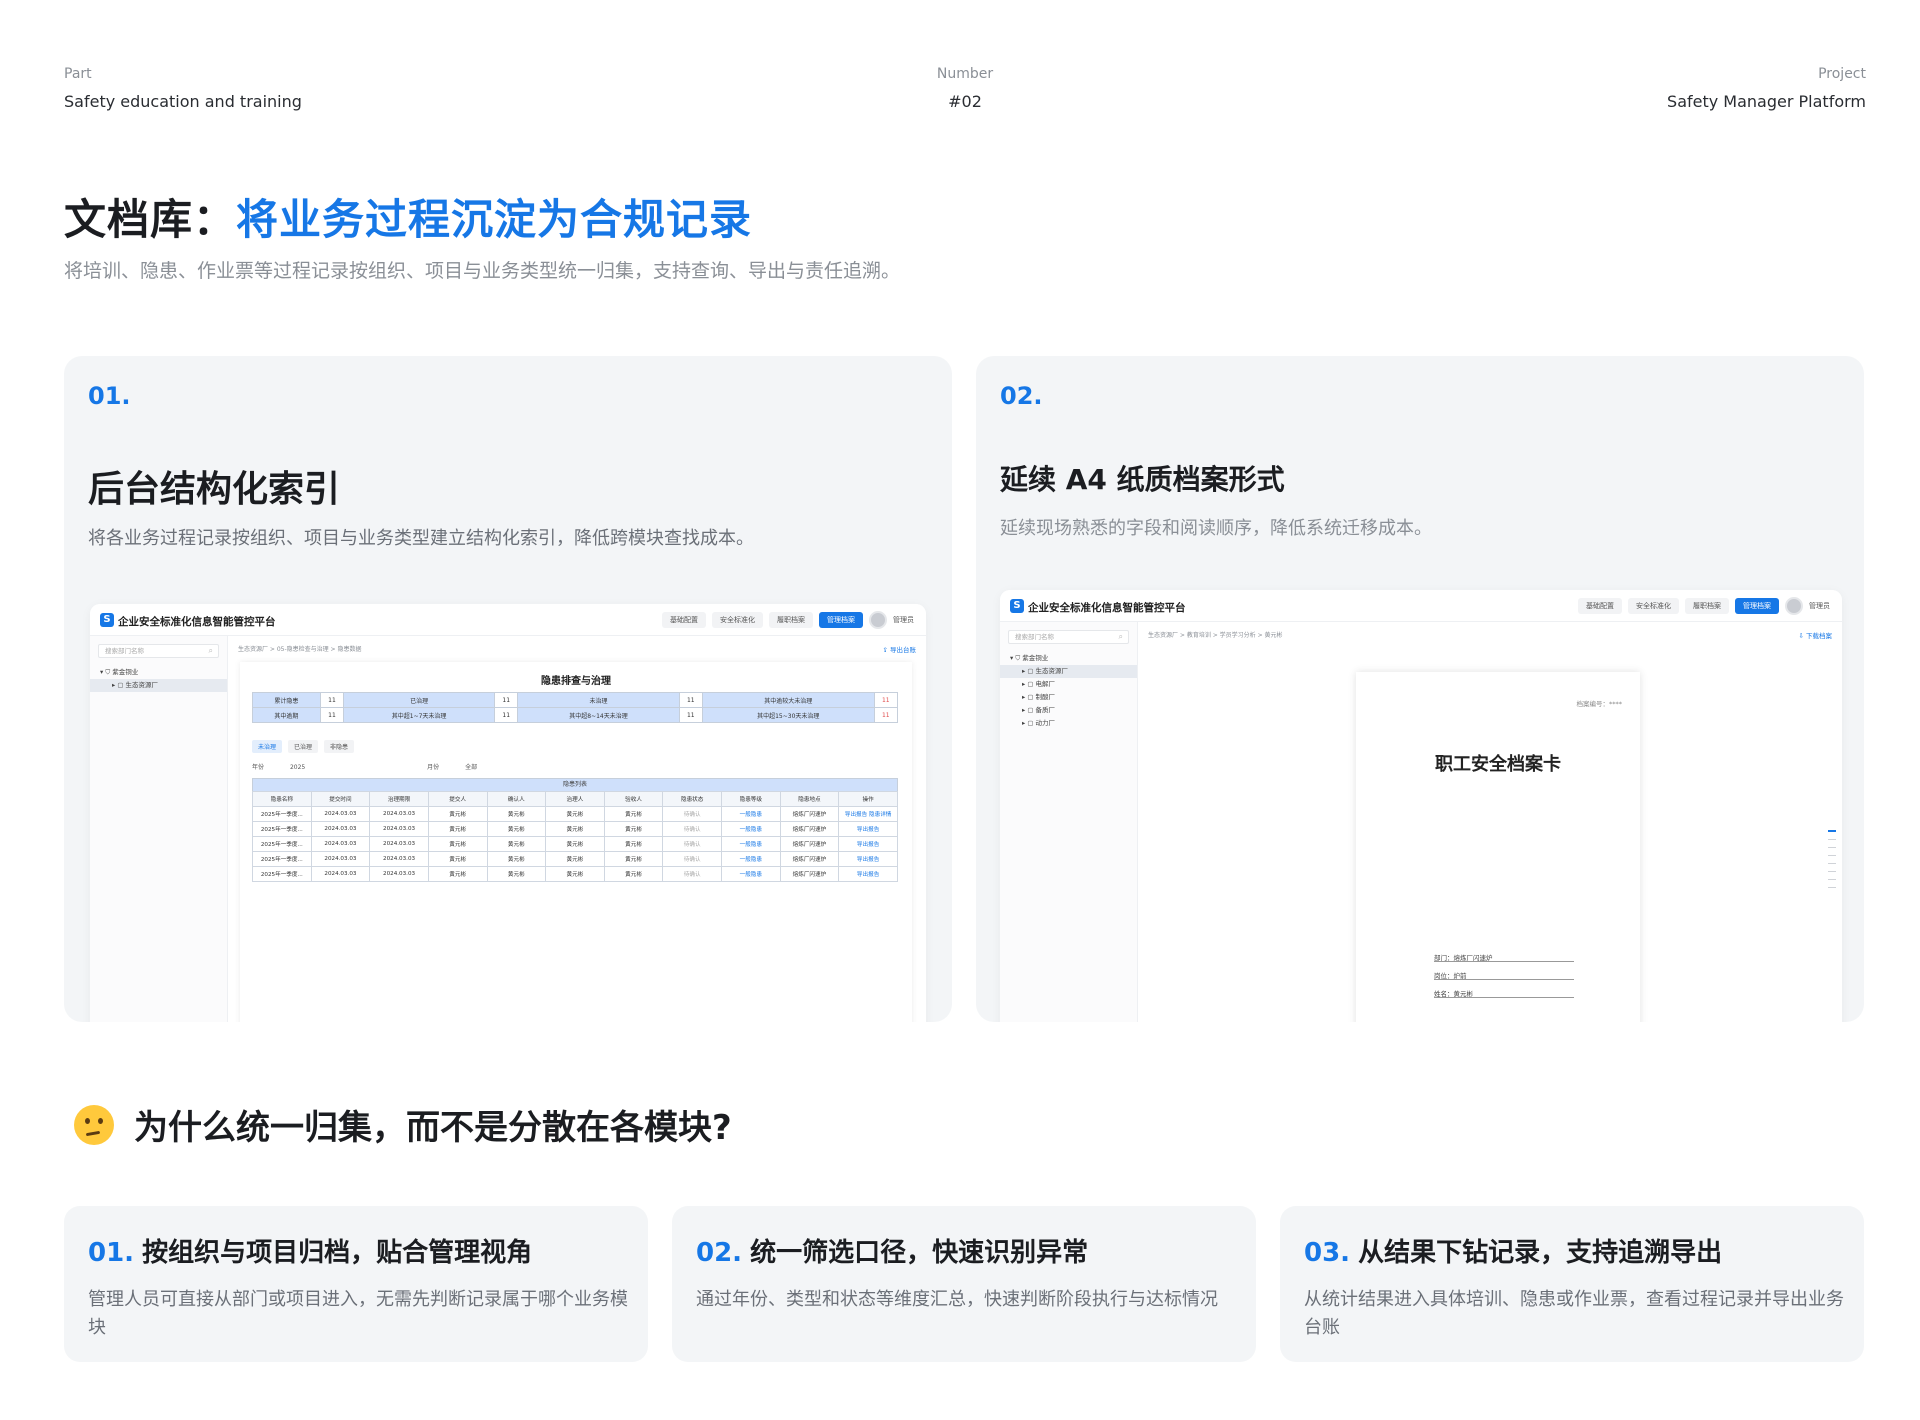 Image resolution: width=1920 pixels, height=1420 pixels. Describe the element at coordinates (1832, 862) in the screenshot. I see `page-scroll-indicator` at that location.